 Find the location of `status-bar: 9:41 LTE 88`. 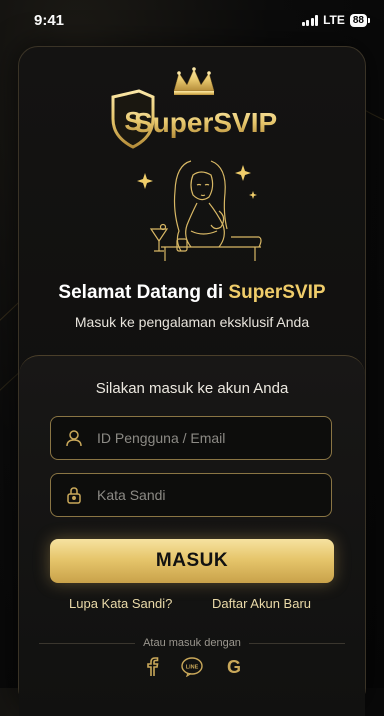

status-bar: 9:41 LTE 88 is located at coordinates (192, 22).